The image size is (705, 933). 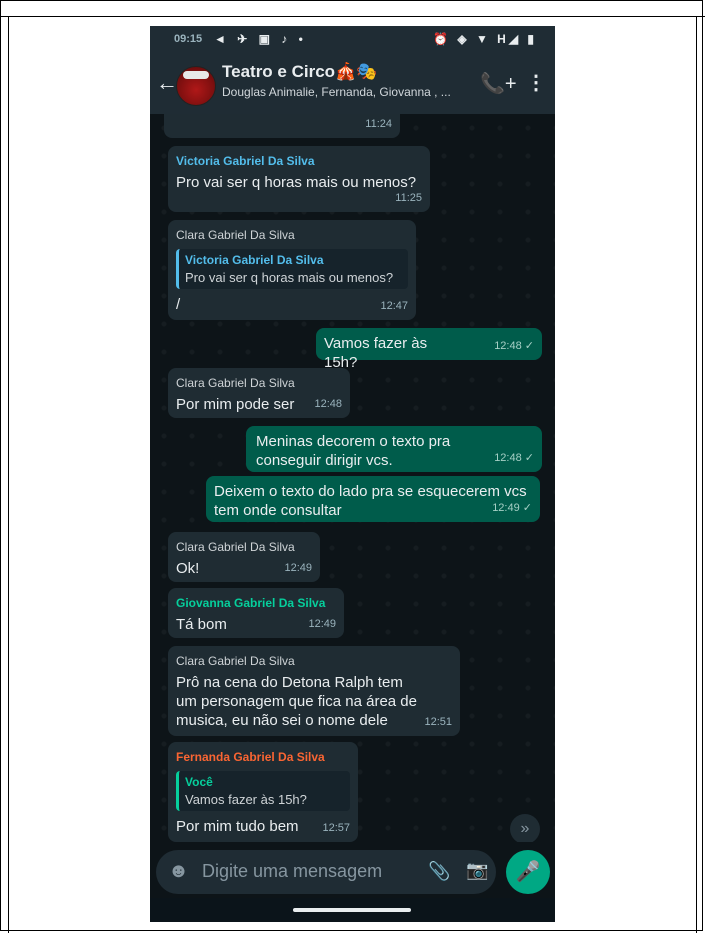 What do you see at coordinates (282, 126) in the screenshot?
I see `message-bubble: 11:24` at bounding box center [282, 126].